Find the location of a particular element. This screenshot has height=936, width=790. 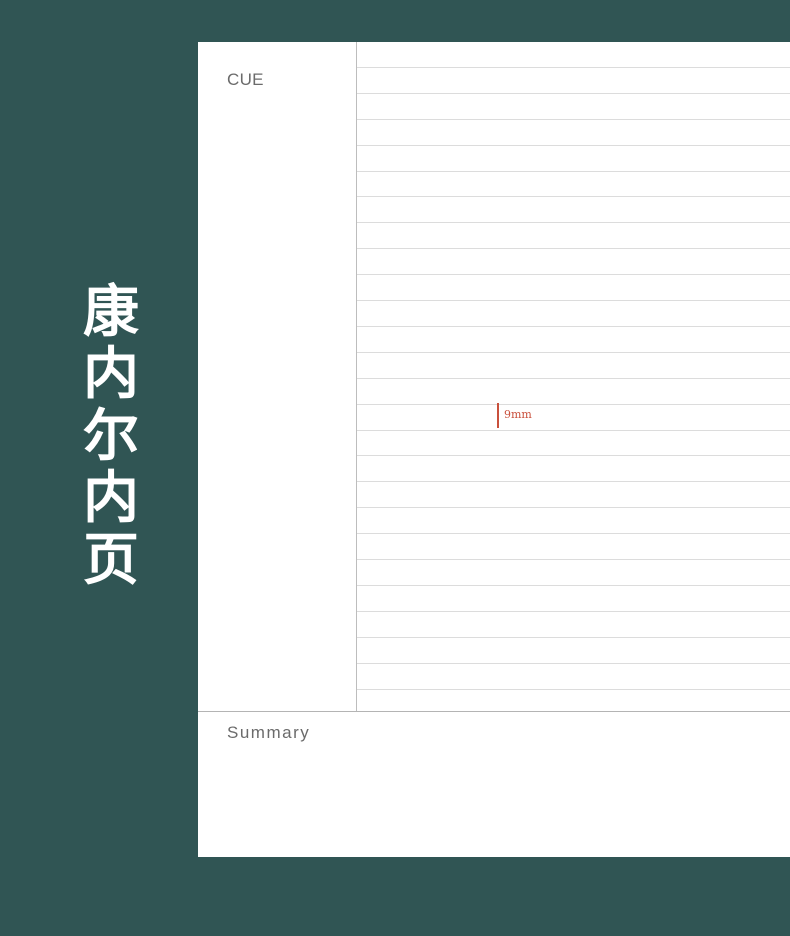

title-char: 尔 is located at coordinates (111, 436).